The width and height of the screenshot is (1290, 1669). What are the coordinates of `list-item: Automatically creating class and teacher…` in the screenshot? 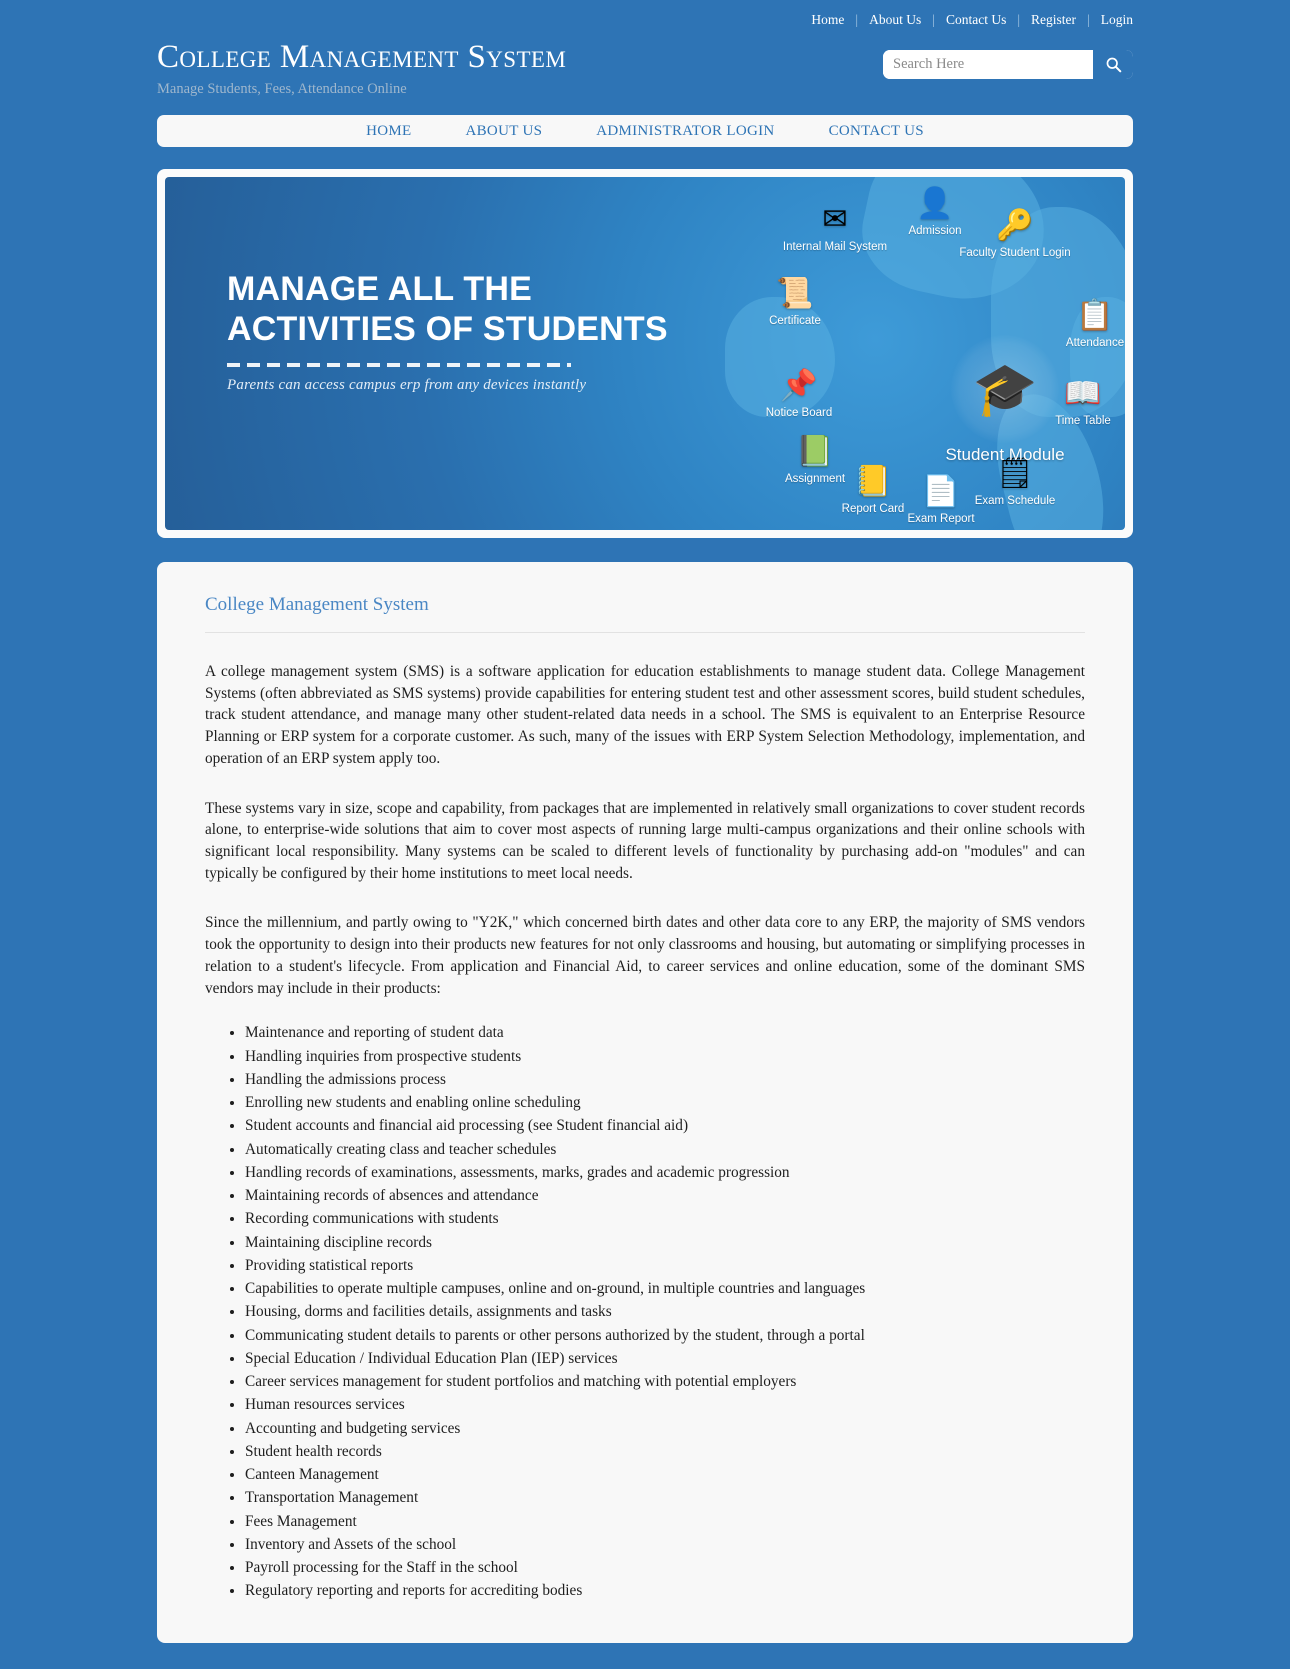 It's located at (665, 1149).